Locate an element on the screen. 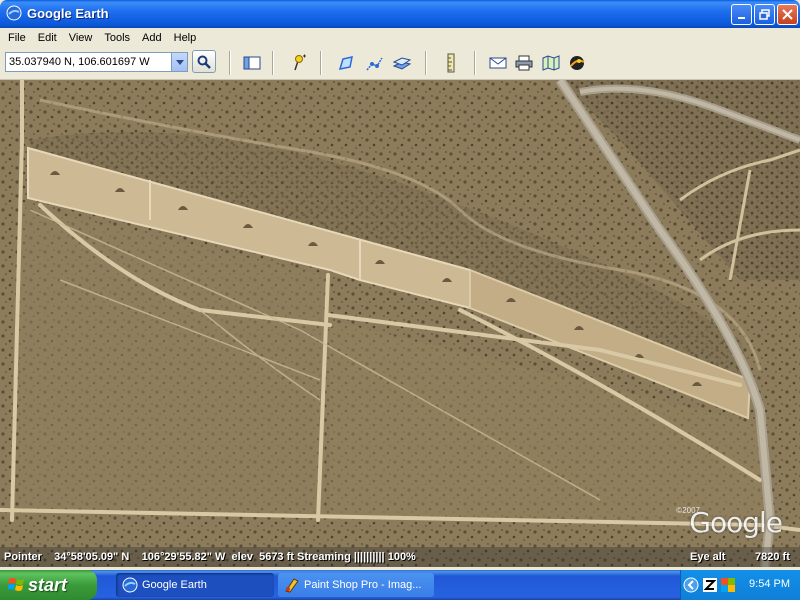  menu-file: File is located at coordinates (17, 38).